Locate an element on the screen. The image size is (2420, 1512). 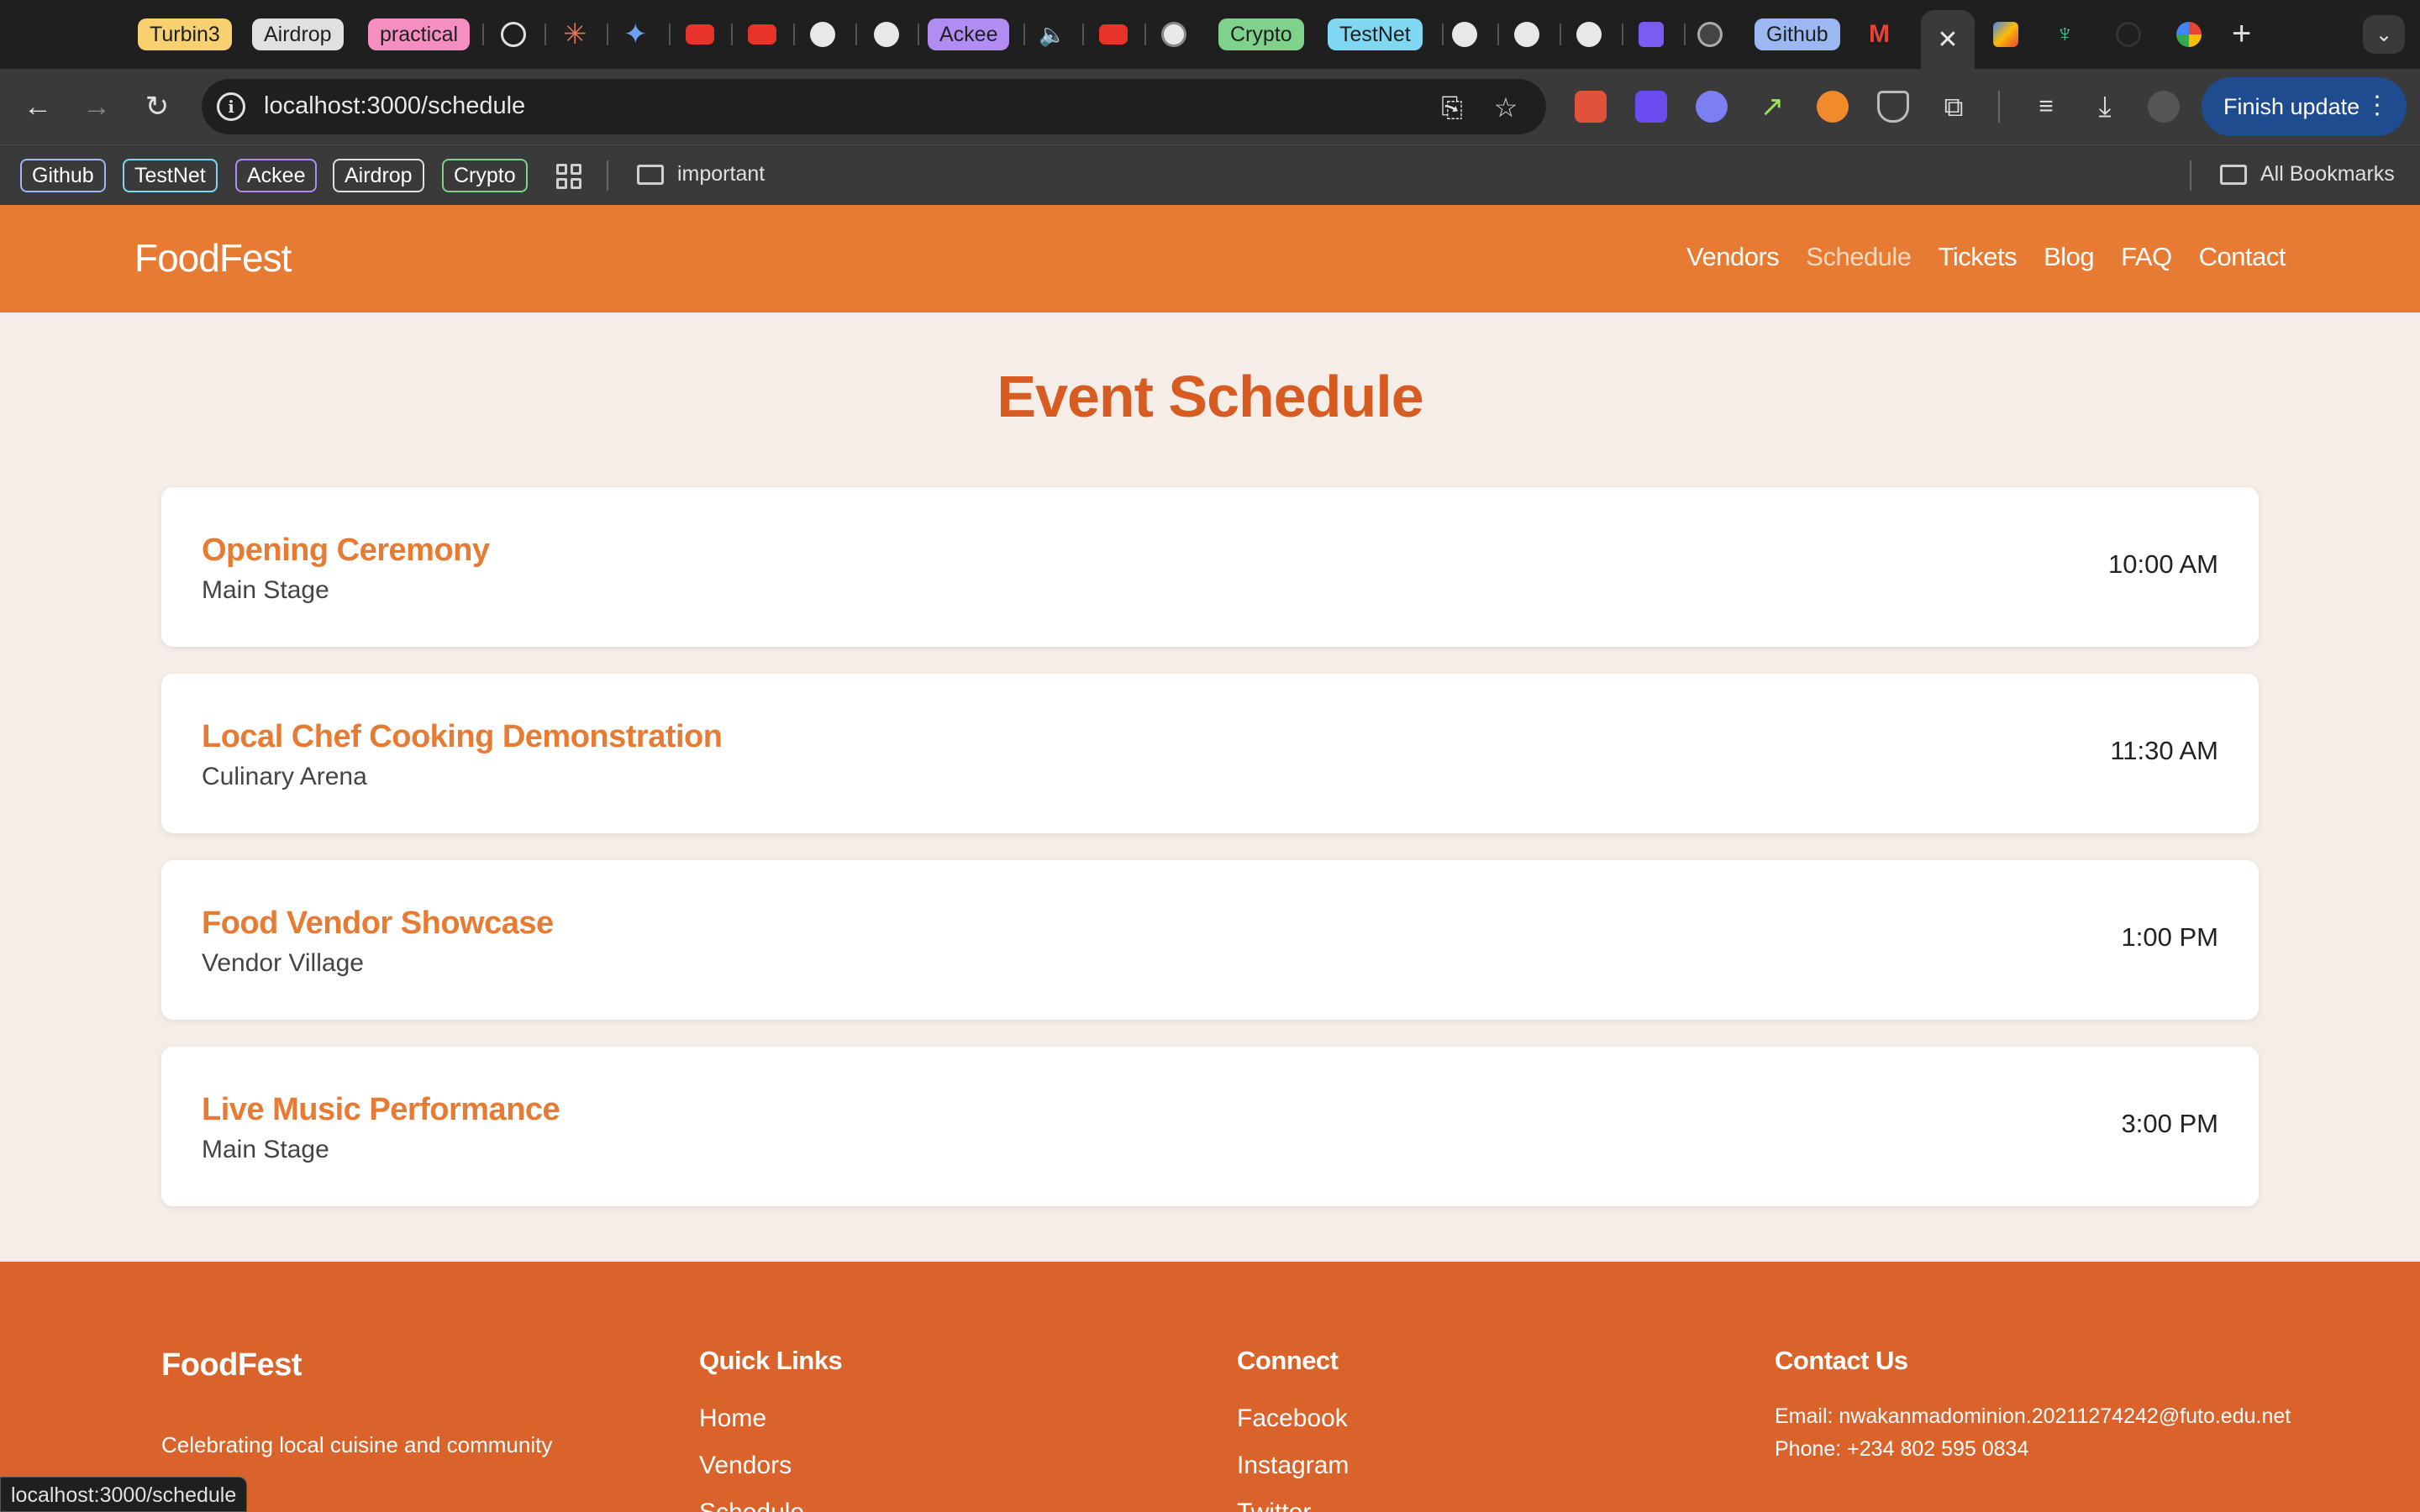
youtube-icon is located at coordinates (1113, 34).